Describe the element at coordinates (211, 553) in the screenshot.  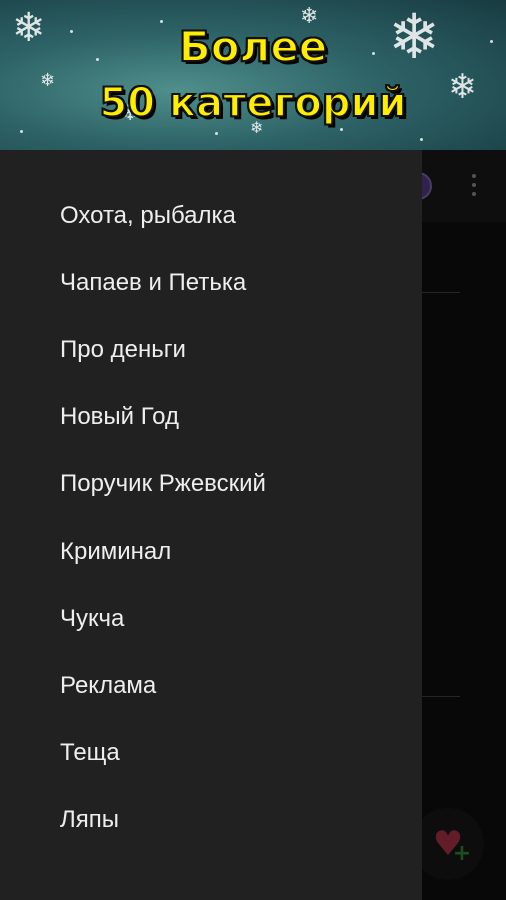
I see `drawer-item: Криминал` at that location.